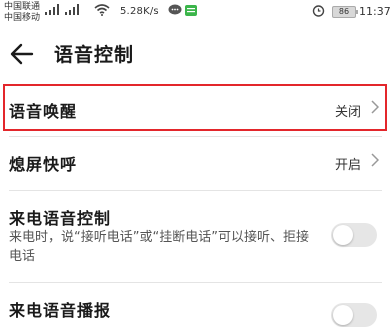 The width and height of the screenshot is (391, 327). I want to click on carrier-2: 中国移动, so click(22, 18).